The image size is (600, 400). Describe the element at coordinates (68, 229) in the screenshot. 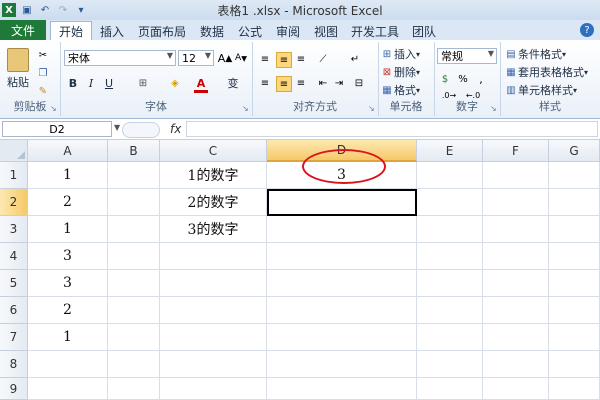

I see `cell-a3: 1` at that location.